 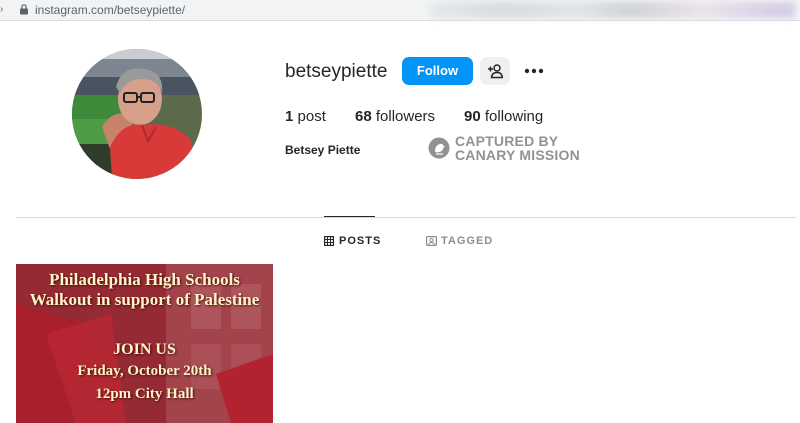 What do you see at coordinates (144, 394) in the screenshot?
I see `post-time-location: 12pm City Hall` at bounding box center [144, 394].